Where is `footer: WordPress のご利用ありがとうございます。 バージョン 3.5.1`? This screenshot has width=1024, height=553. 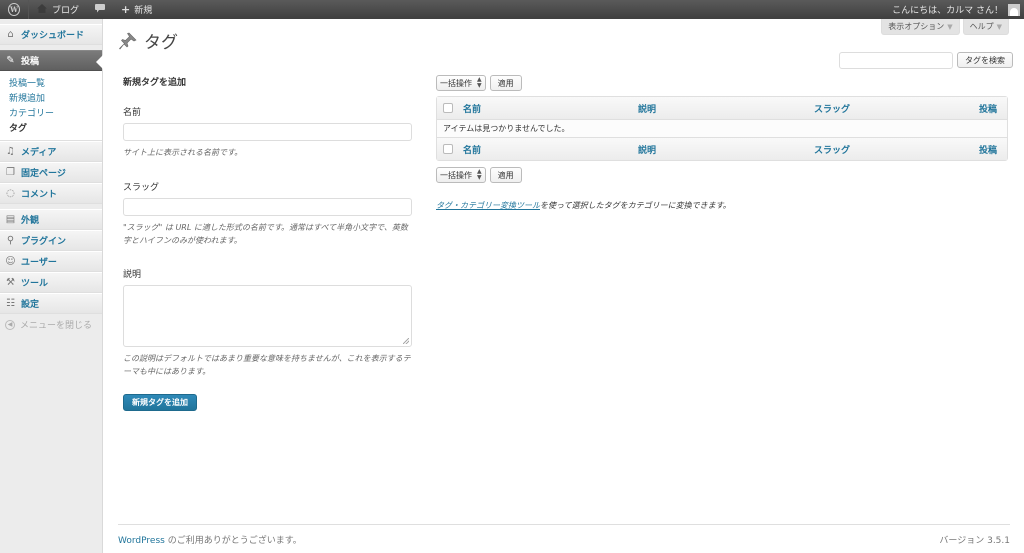
footer: WordPress のご利用ありがとうございます。 バージョン 3.5.1 is located at coordinates (564, 538).